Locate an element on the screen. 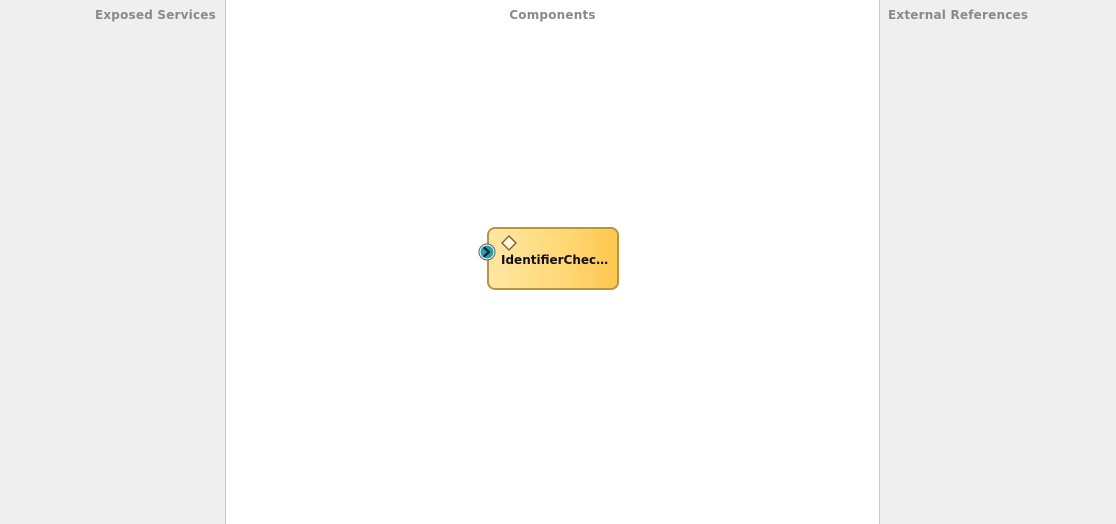  service-port-icon is located at coordinates (487, 252).